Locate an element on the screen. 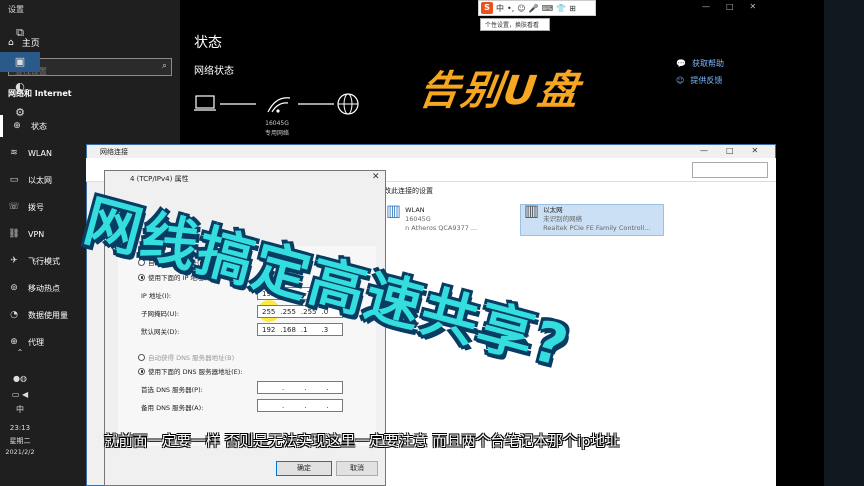 Image resolution: width=864 pixels, height=486 pixels. keyboard-icon: ⌨ is located at coordinates (548, 8).